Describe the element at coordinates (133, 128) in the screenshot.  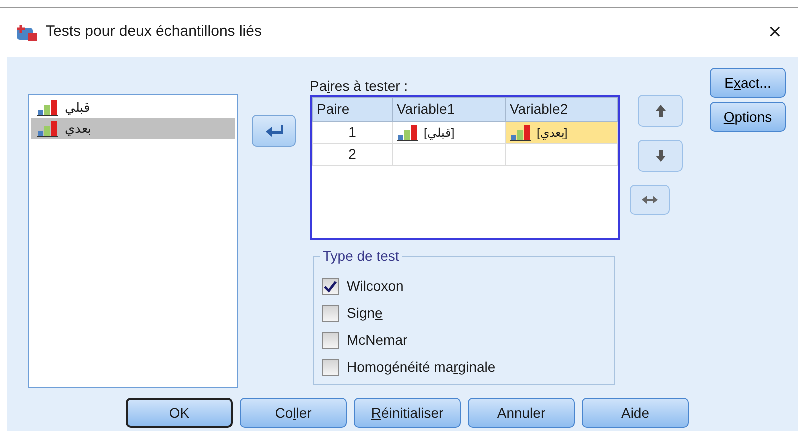
I see `variable-item: بعدي` at that location.